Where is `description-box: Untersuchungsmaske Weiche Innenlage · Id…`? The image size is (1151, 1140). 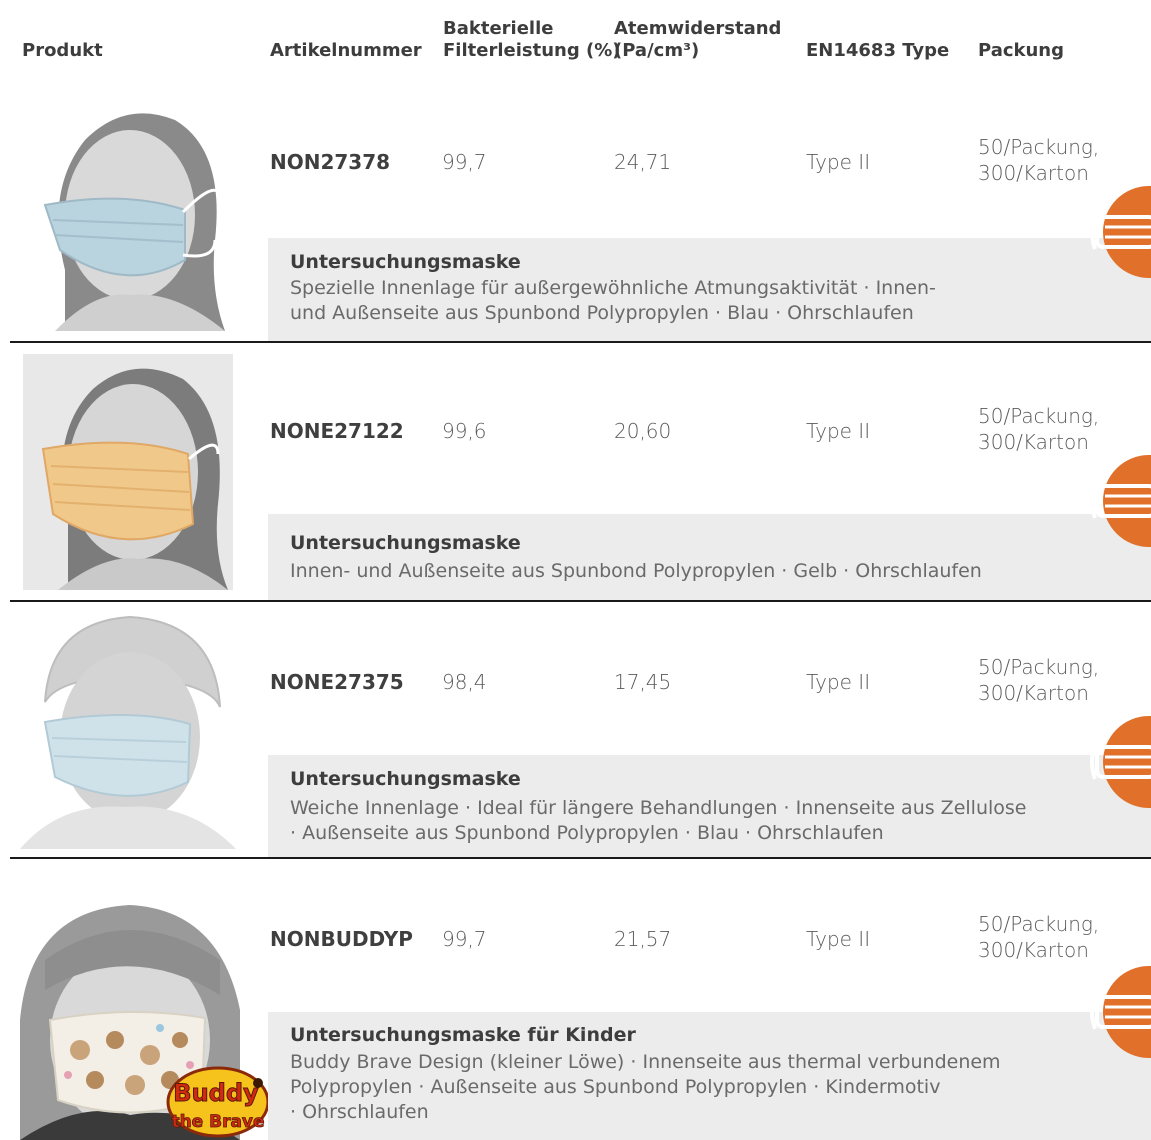
description-box: Untersuchungsmaske Weiche Innenlage · Id… is located at coordinates (709, 806).